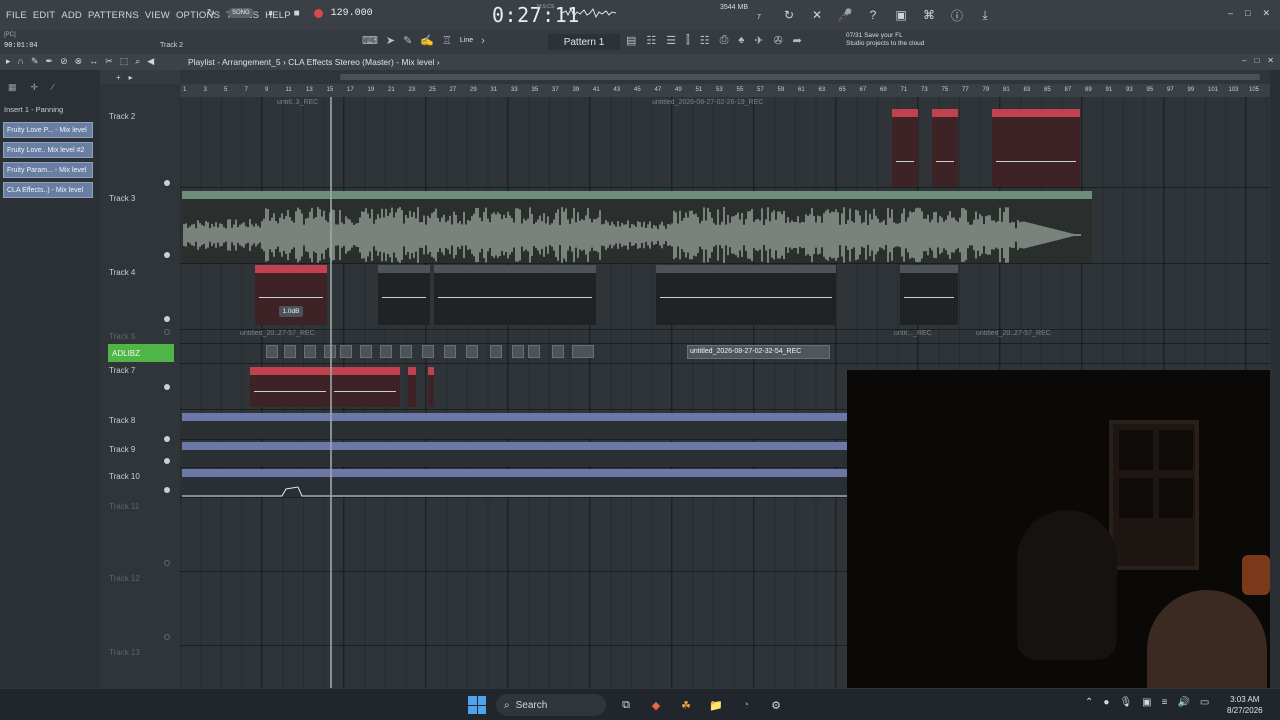  Describe the element at coordinates (1106, 702) in the screenshot. I see `tray-app-icon: ●` at that location.